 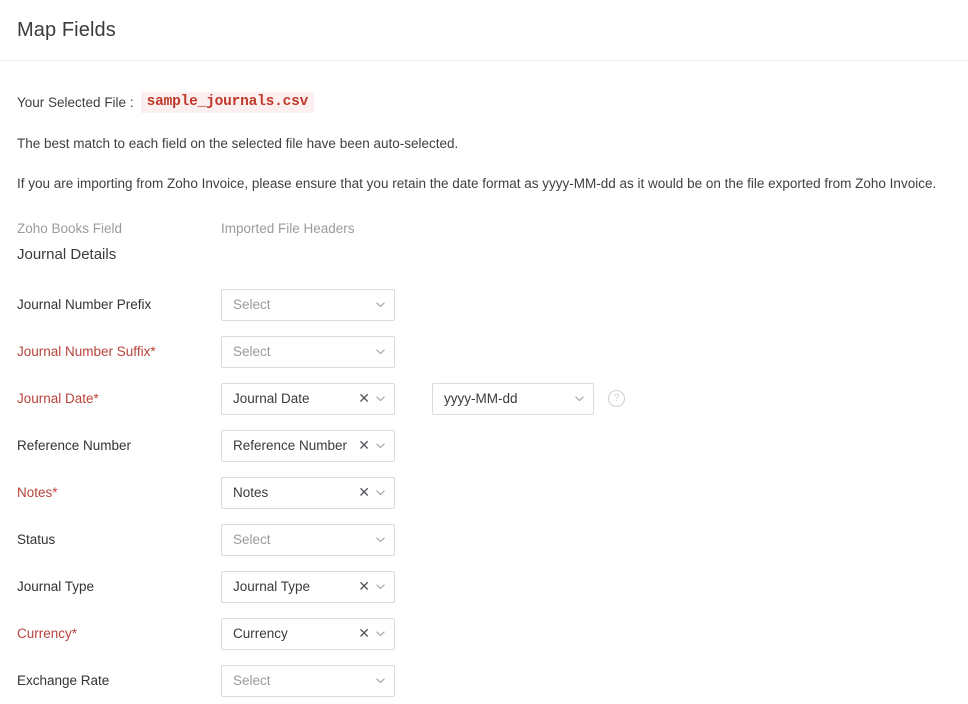 I want to click on select-journal-number-prefix: Select, so click(x=308, y=304).